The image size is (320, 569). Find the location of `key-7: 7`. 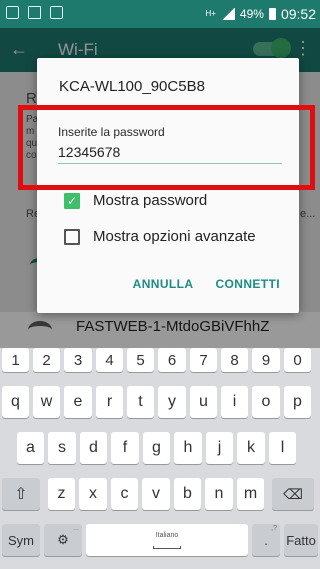

key-7: 7 is located at coordinates (203, 360).